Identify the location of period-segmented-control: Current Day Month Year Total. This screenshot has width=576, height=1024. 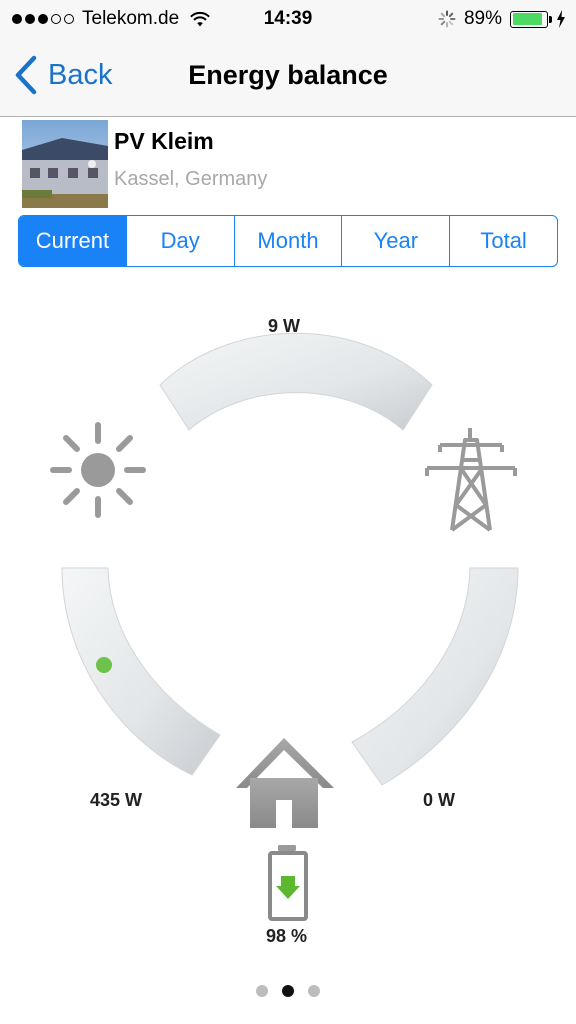
(288, 241).